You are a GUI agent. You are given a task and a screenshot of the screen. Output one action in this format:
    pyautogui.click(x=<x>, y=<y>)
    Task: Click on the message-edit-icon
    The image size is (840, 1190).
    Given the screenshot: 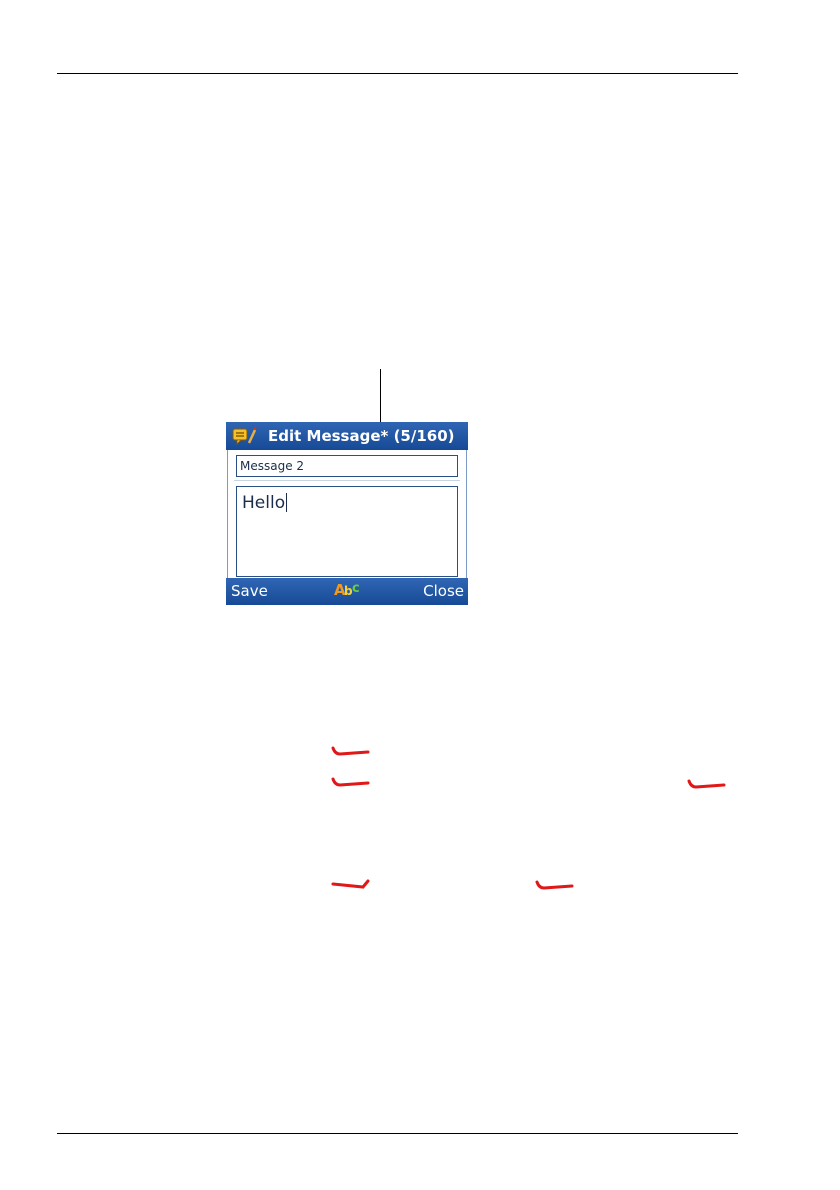 What is the action you would take?
    pyautogui.click(x=244, y=436)
    